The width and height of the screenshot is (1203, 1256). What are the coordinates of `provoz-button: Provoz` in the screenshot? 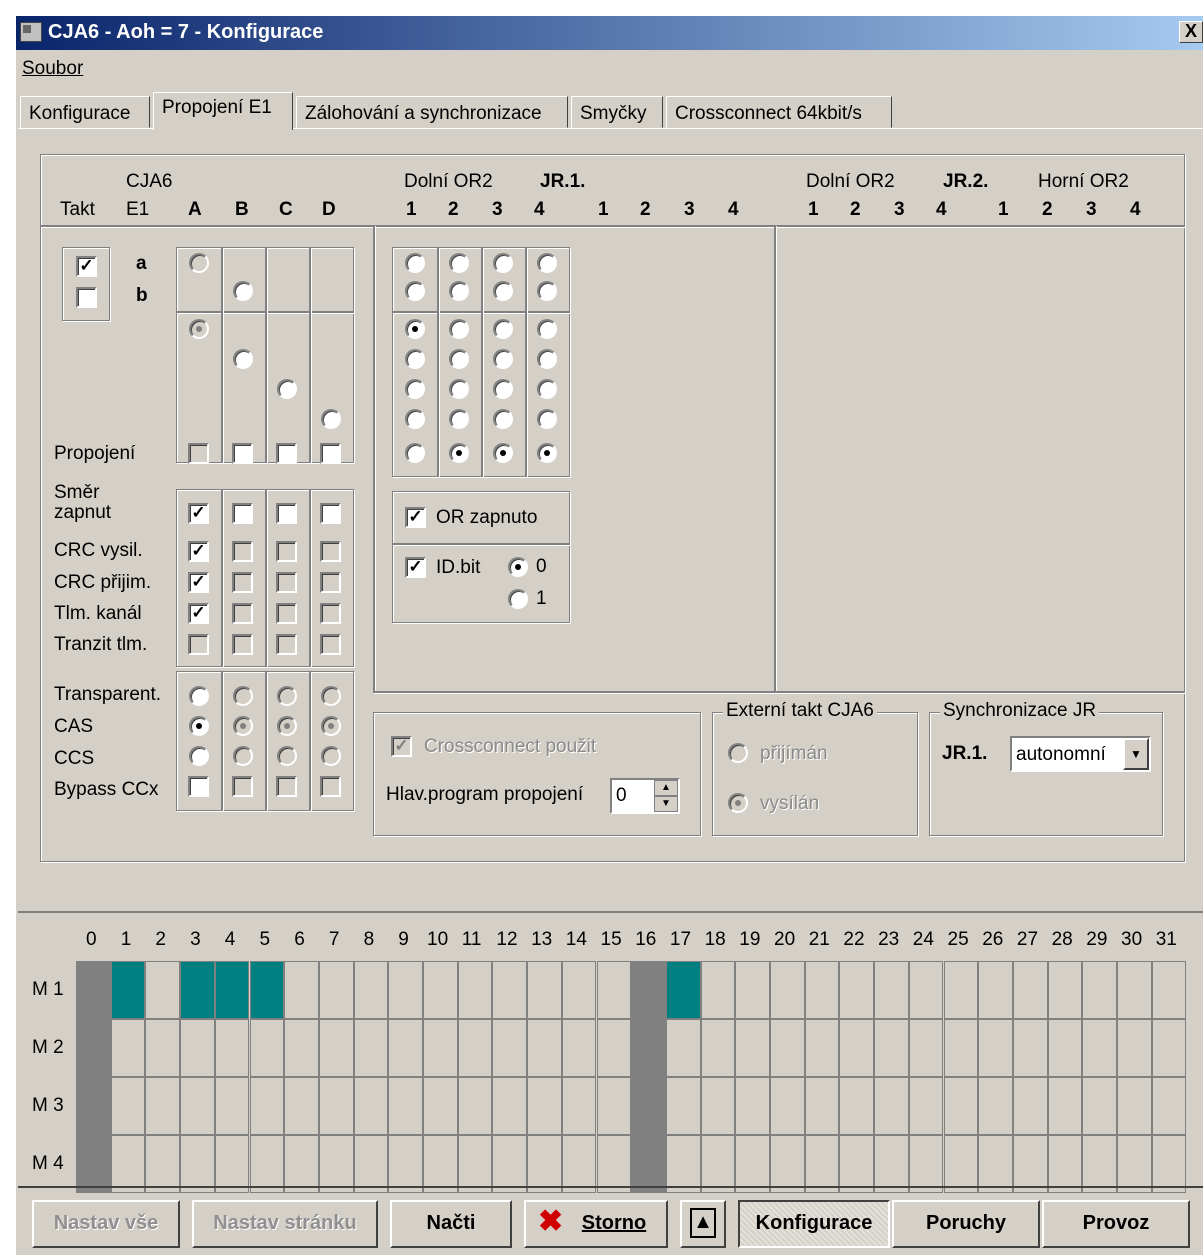 It's located at (1116, 1224).